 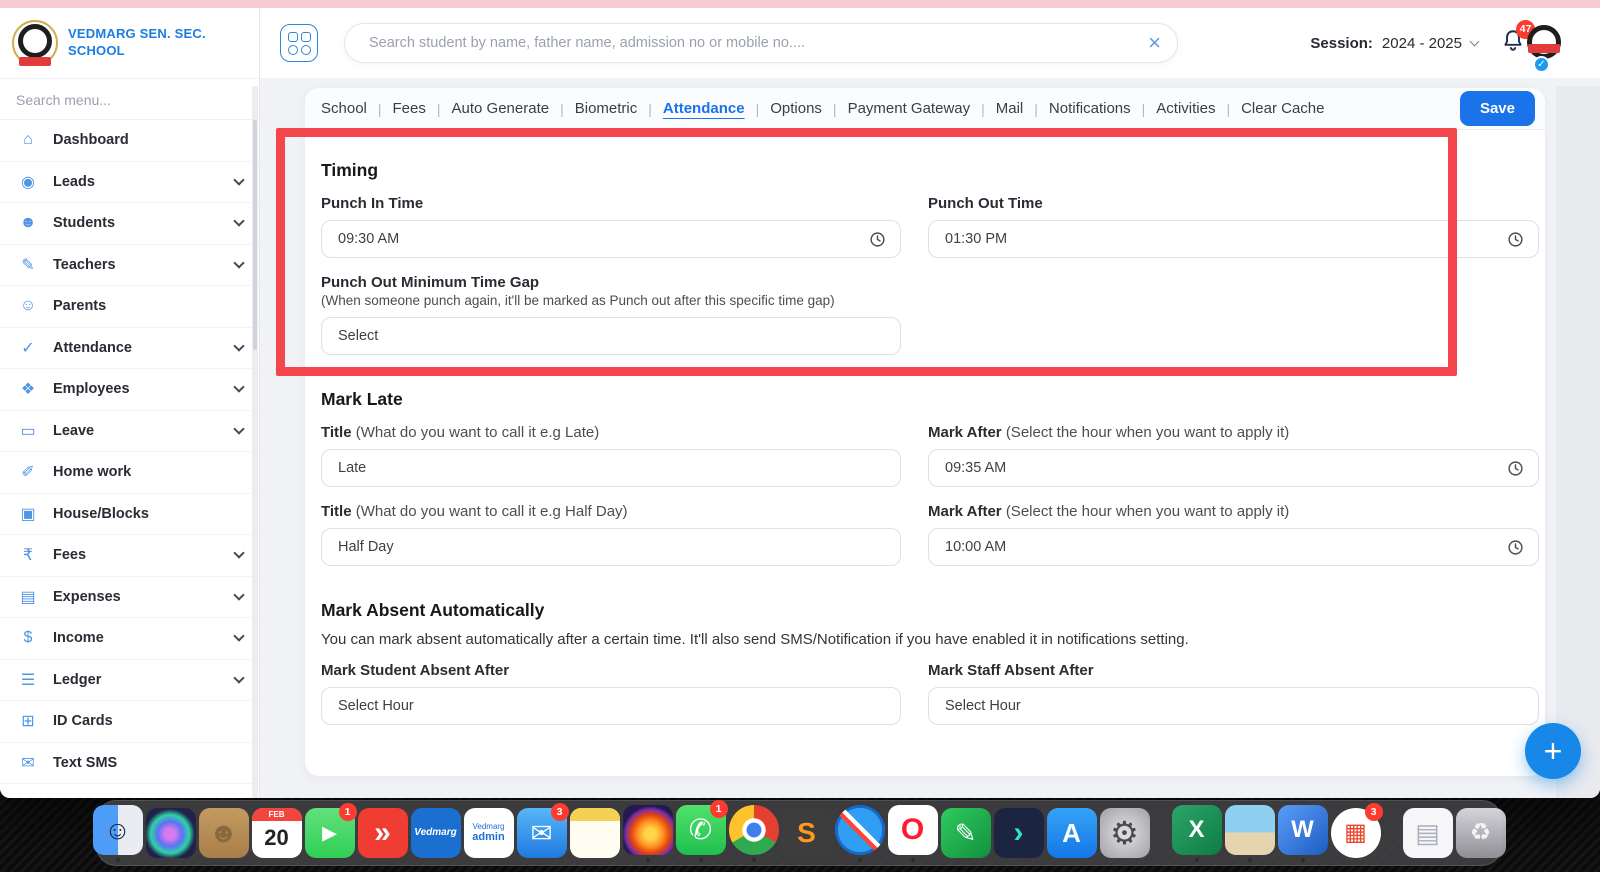 What do you see at coordinates (1154, 43) in the screenshot?
I see `clear-search-icon: ×` at bounding box center [1154, 43].